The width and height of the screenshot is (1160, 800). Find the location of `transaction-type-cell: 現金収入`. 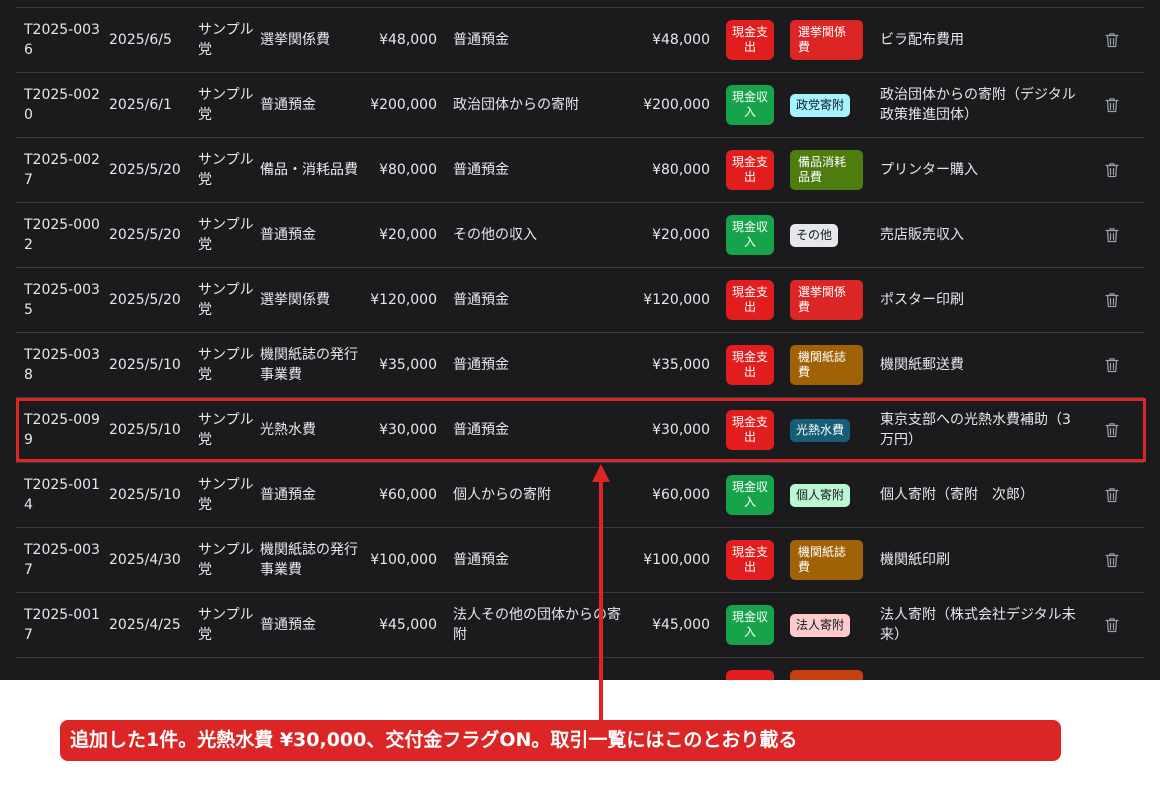

transaction-type-cell: 現金収入 is located at coordinates (750, 105).